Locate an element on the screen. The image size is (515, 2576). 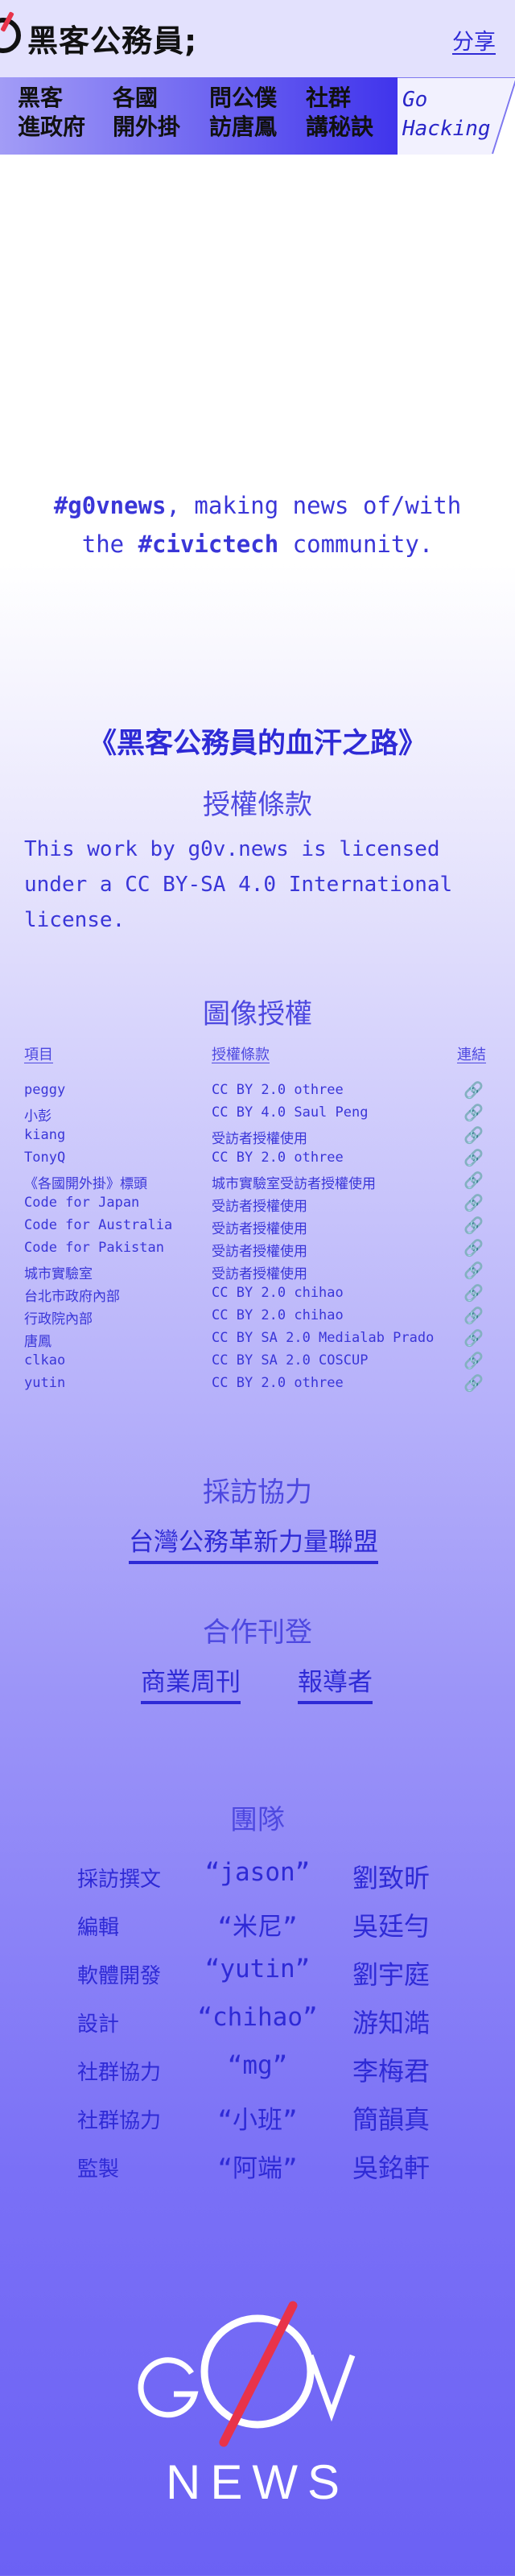
g0v-news-logo: NEWS is located at coordinates (257, 2405).